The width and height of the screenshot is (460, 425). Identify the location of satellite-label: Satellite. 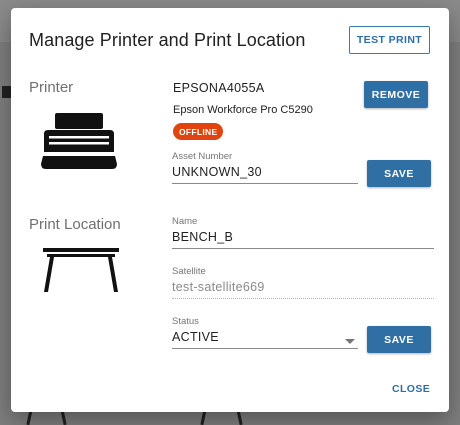
(189, 271).